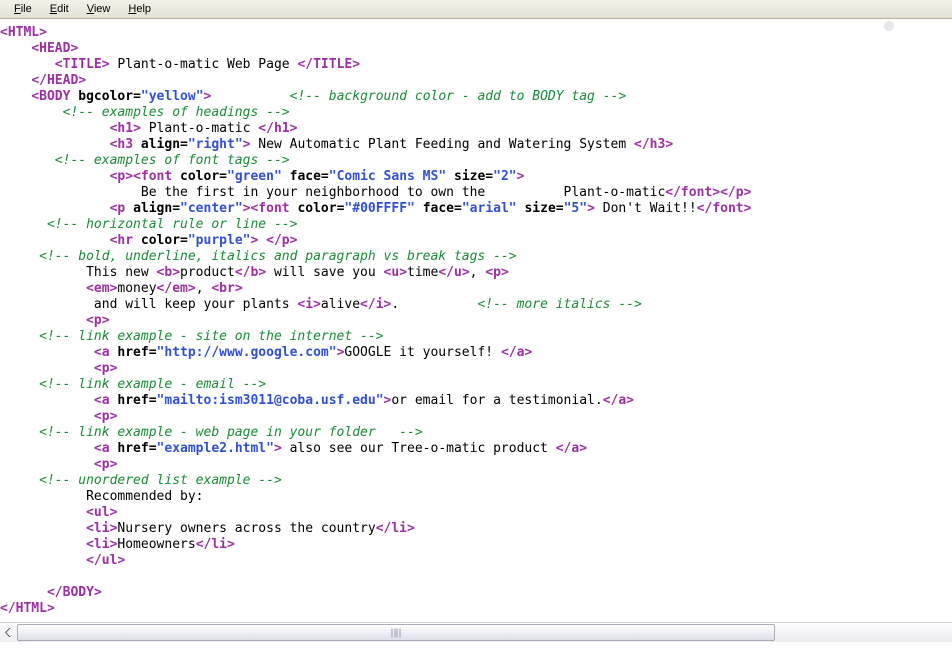 This screenshot has width=952, height=662. Describe the element at coordinates (164, 288) in the screenshot. I see `code-line: <em>money</em>, <br>` at that location.